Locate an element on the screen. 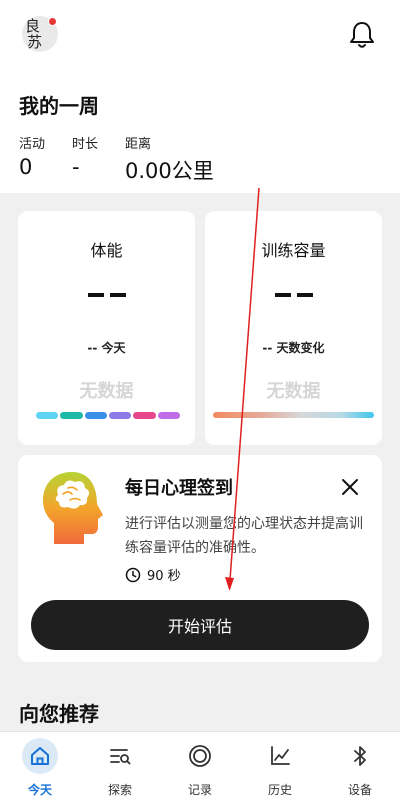  tab-explore: 探索 is located at coordinates (120, 768).